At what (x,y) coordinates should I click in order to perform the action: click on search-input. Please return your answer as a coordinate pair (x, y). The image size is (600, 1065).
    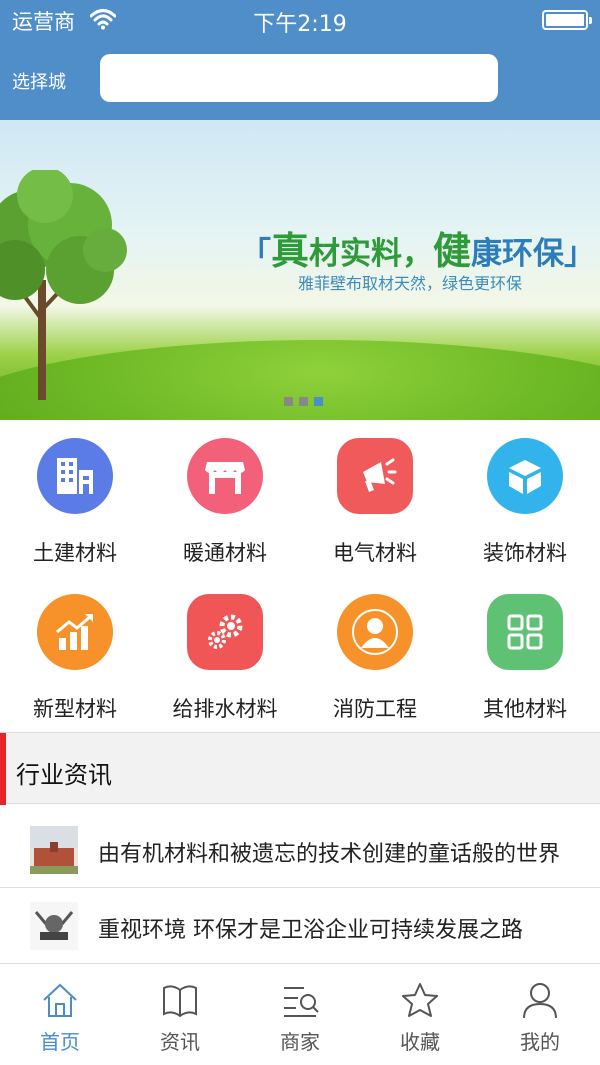
    Looking at the image, I should click on (299, 78).